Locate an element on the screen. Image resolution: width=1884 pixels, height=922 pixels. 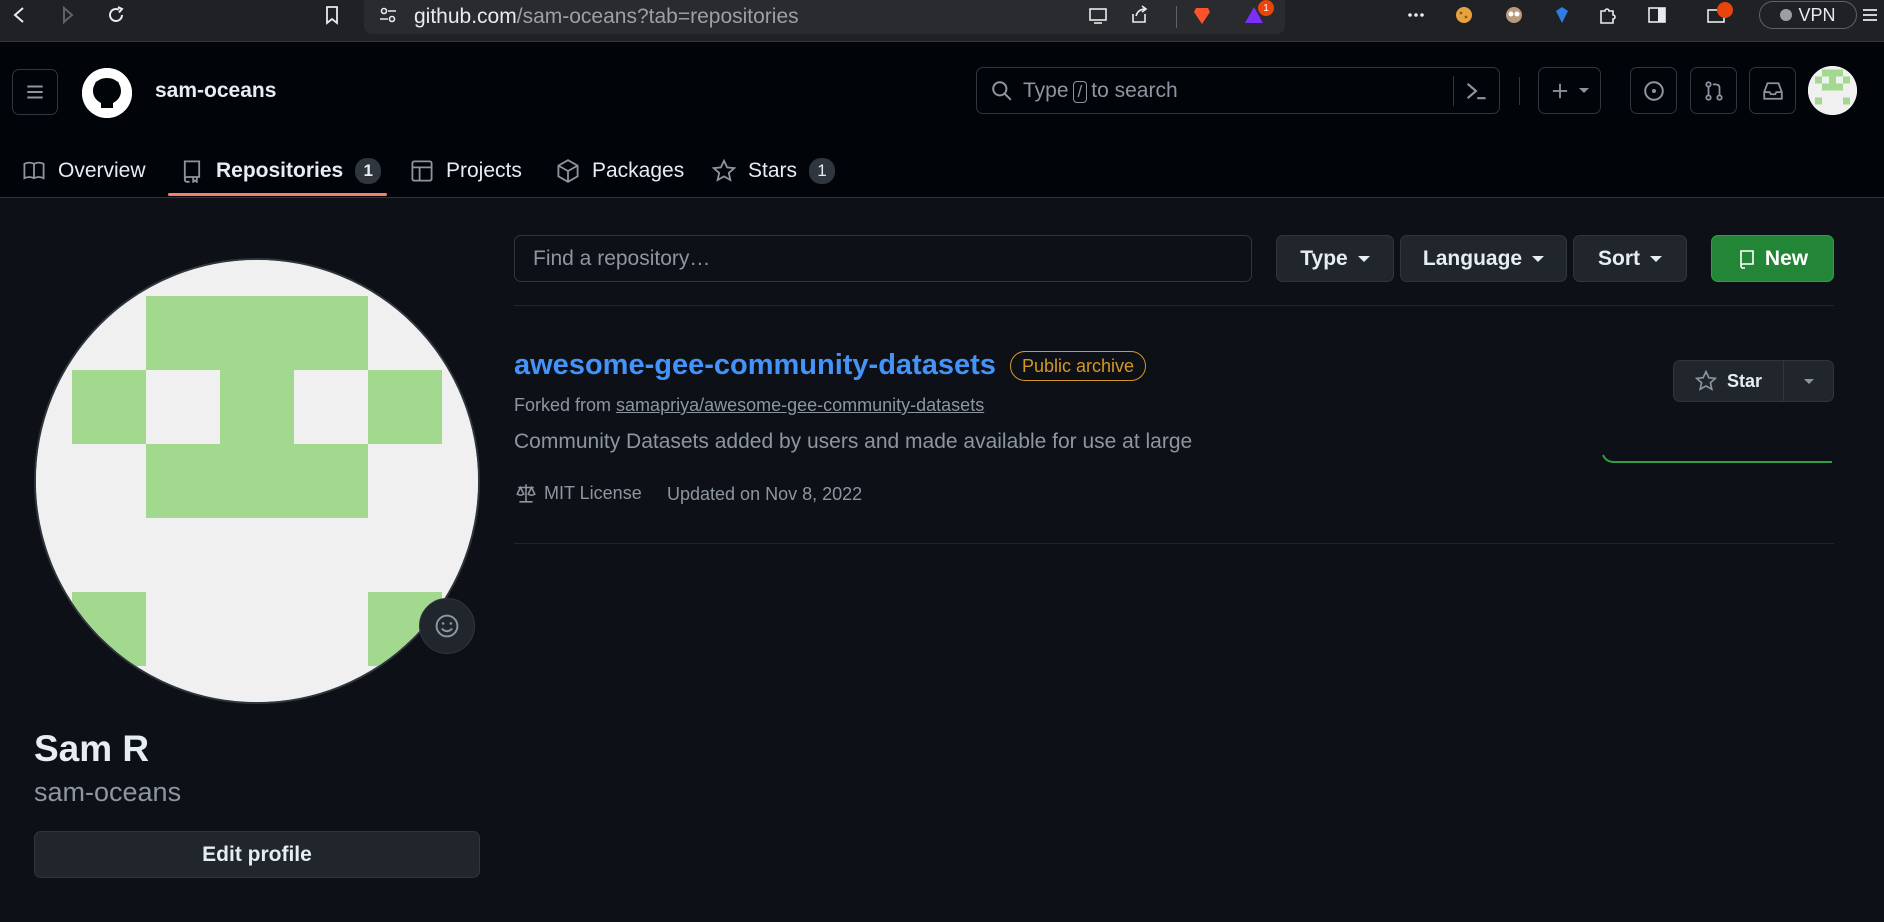
brave-shield-icon is located at coordinates (1202, 15).